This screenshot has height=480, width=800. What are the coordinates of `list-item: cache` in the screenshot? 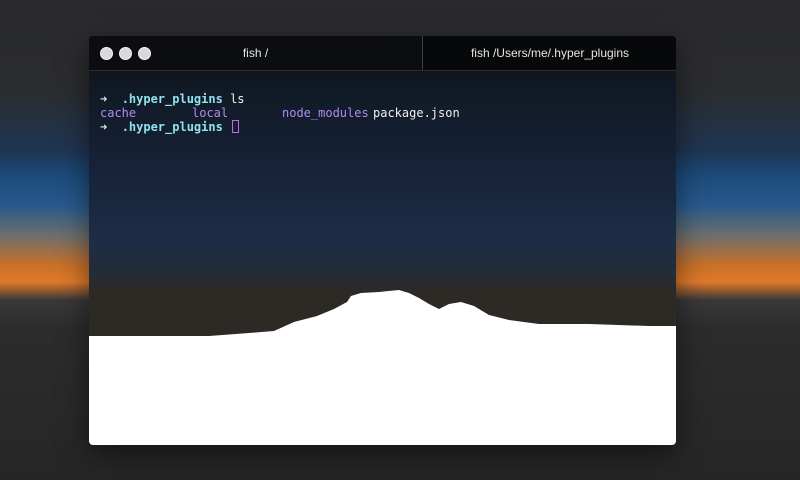 It's located at (118, 113).